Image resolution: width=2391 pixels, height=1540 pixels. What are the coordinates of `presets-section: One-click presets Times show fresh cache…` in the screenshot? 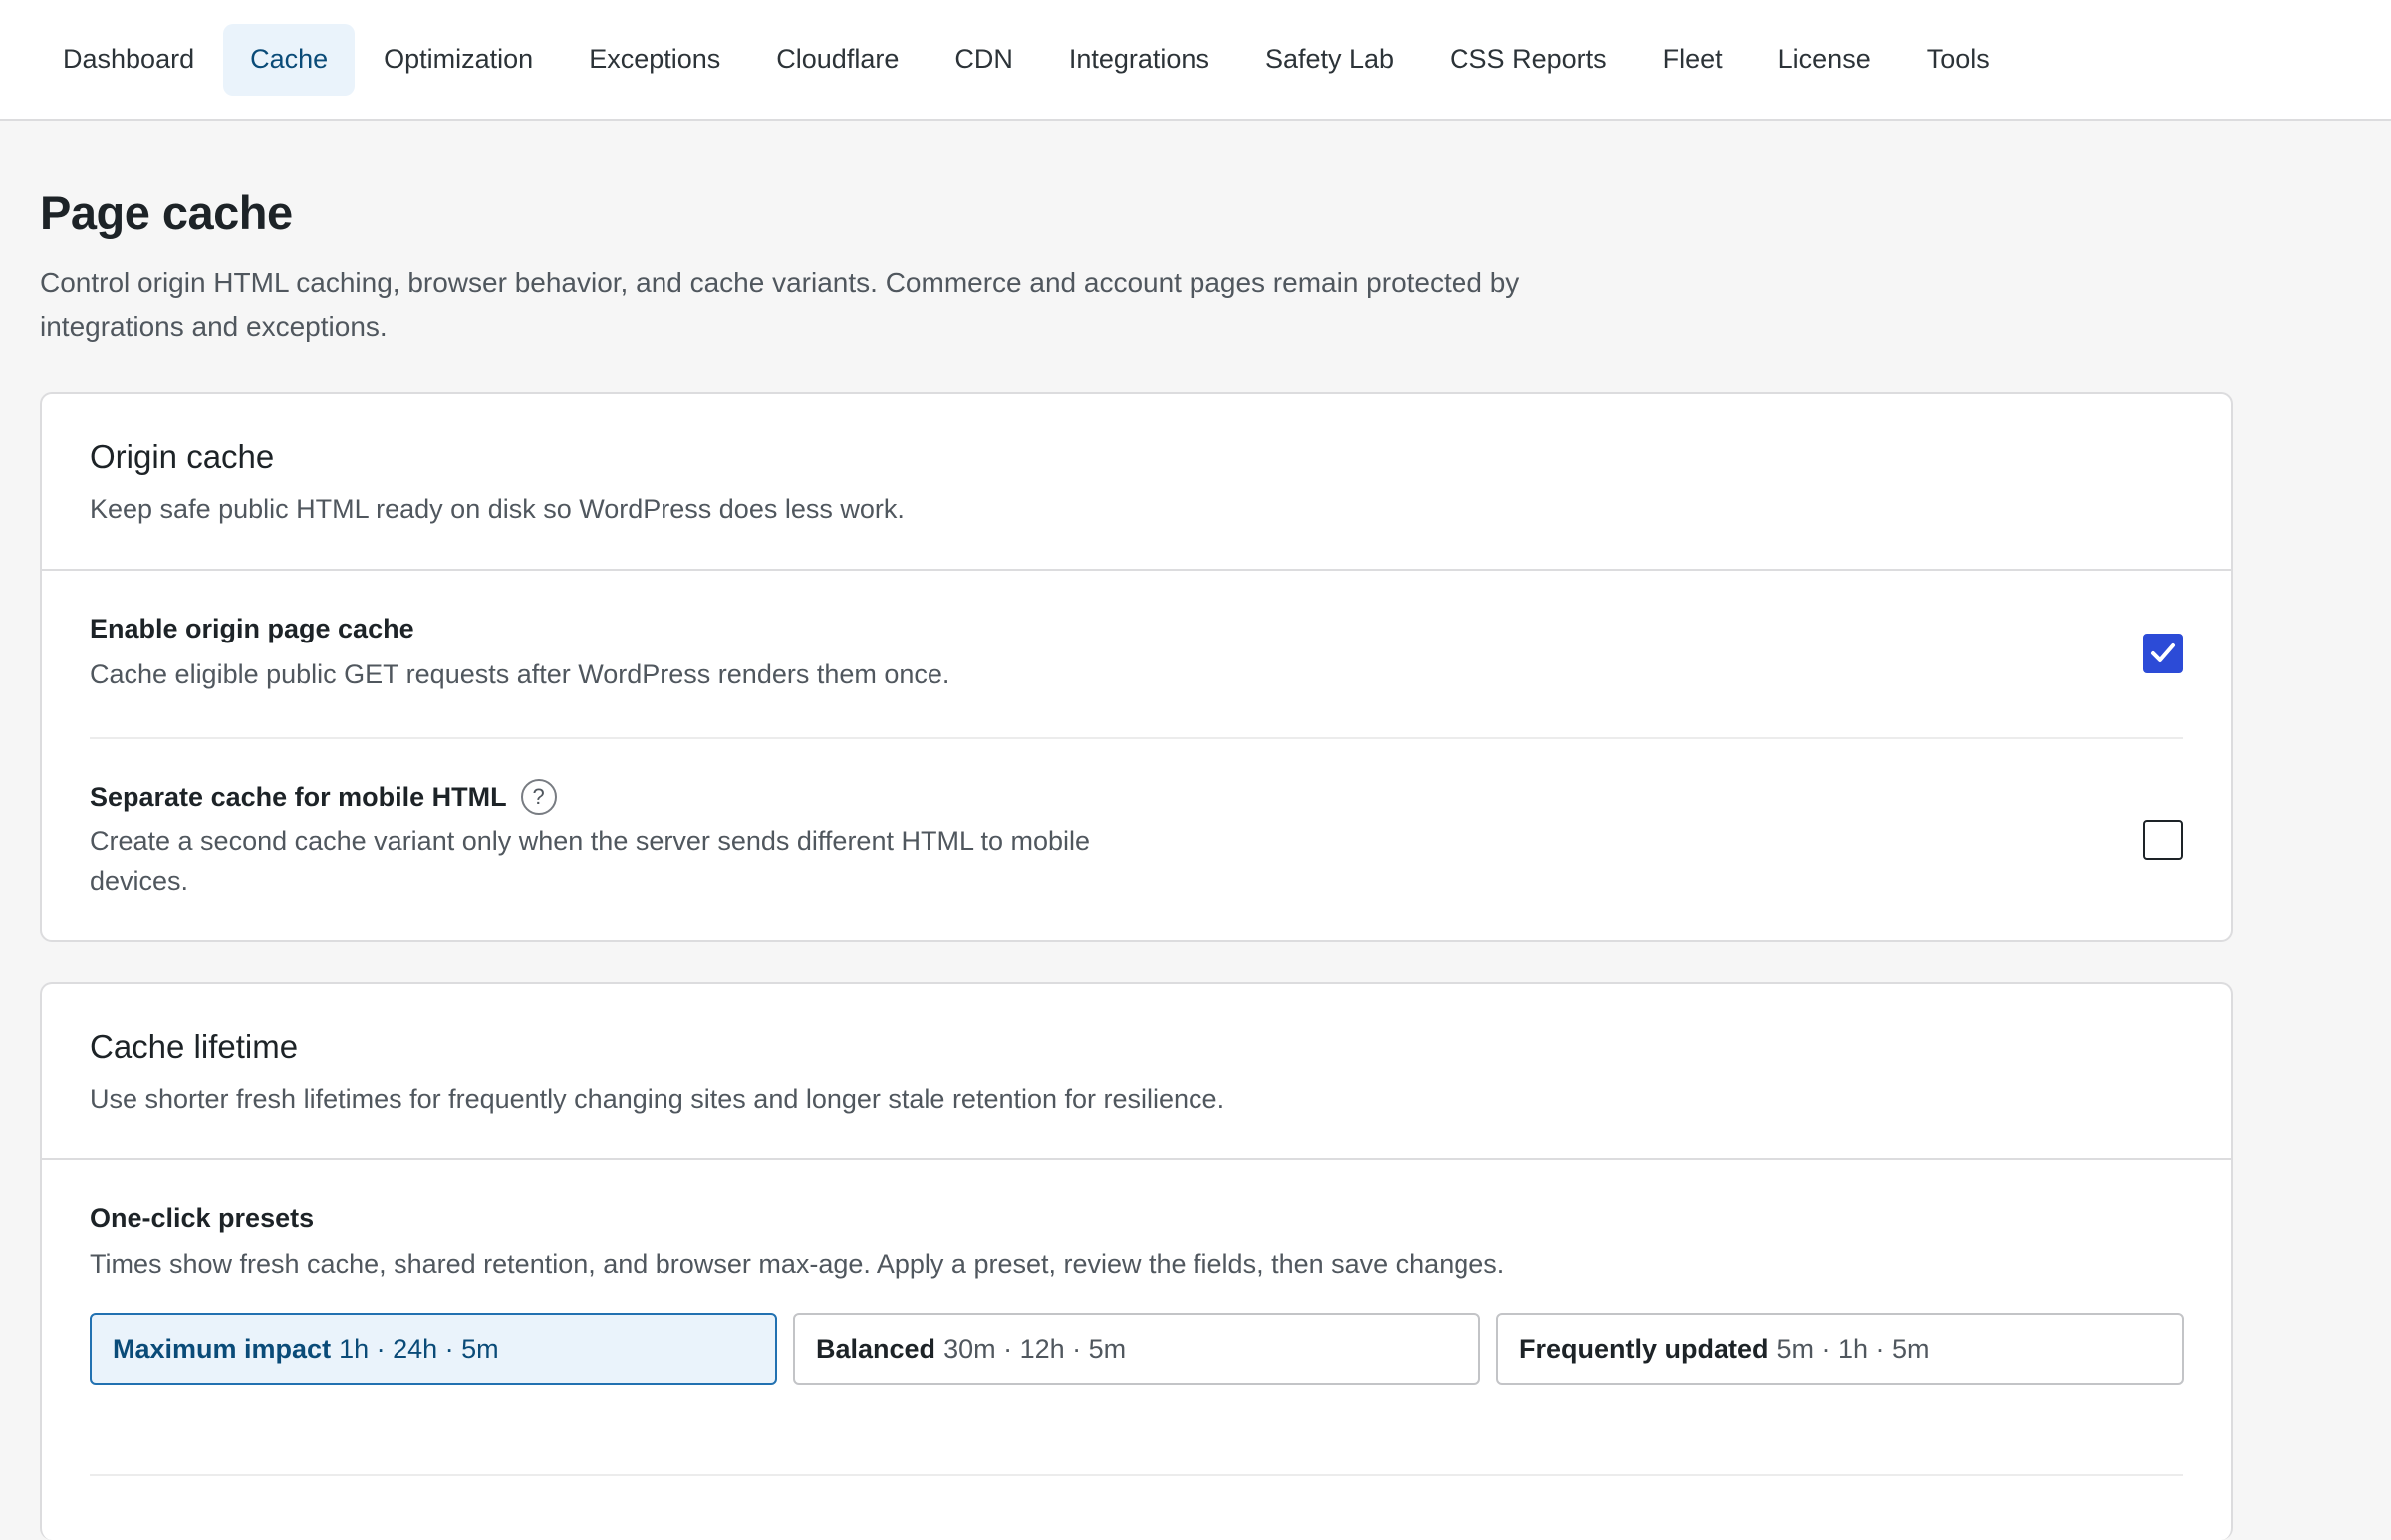 It's located at (1136, 1243).